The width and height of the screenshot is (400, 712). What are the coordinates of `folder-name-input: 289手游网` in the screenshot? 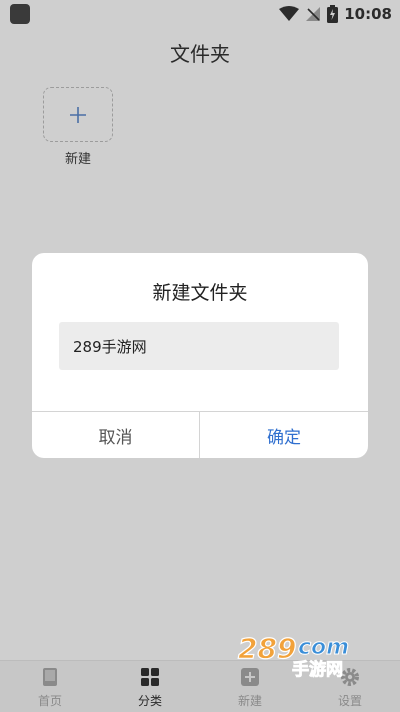 It's located at (199, 346).